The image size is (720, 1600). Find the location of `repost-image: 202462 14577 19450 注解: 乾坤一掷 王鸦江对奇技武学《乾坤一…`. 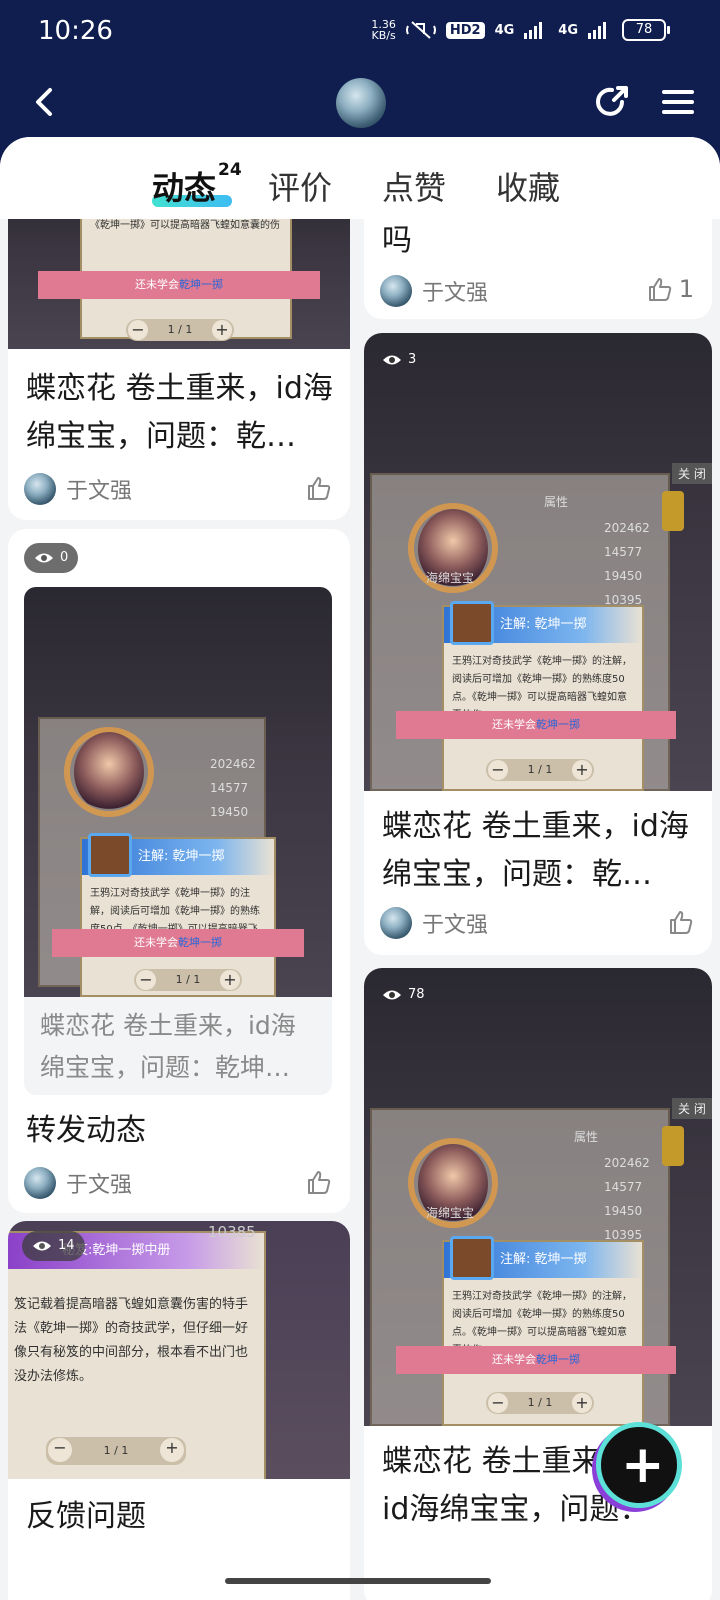

repost-image: 202462 14577 19450 注解: 乾坤一掷 王鸦江对奇技武学《乾坤一… is located at coordinates (178, 792).